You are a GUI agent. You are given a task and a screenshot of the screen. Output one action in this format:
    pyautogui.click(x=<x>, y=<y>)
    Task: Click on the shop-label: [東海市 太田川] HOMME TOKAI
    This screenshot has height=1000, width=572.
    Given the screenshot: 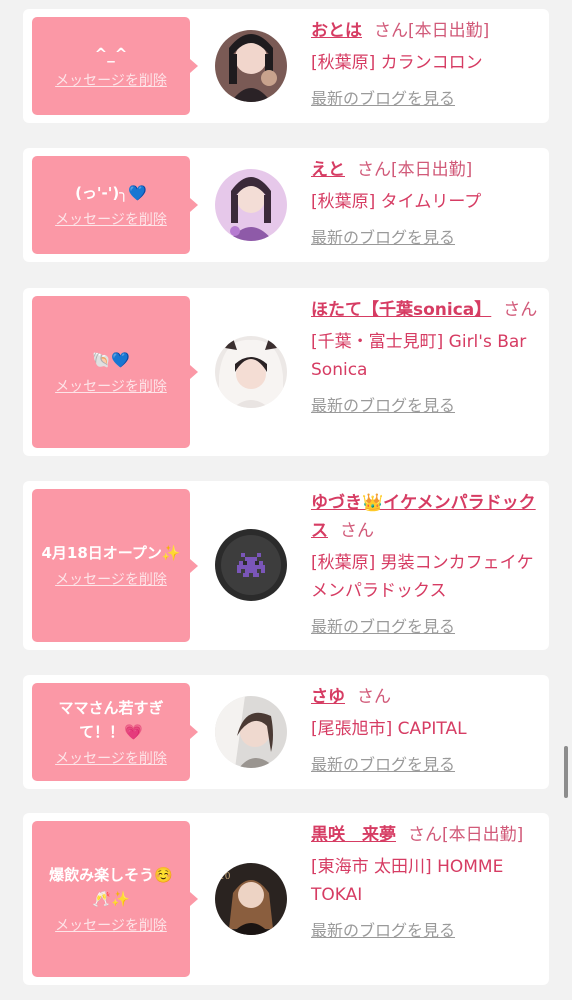 What is the action you would take?
    pyautogui.click(x=407, y=881)
    